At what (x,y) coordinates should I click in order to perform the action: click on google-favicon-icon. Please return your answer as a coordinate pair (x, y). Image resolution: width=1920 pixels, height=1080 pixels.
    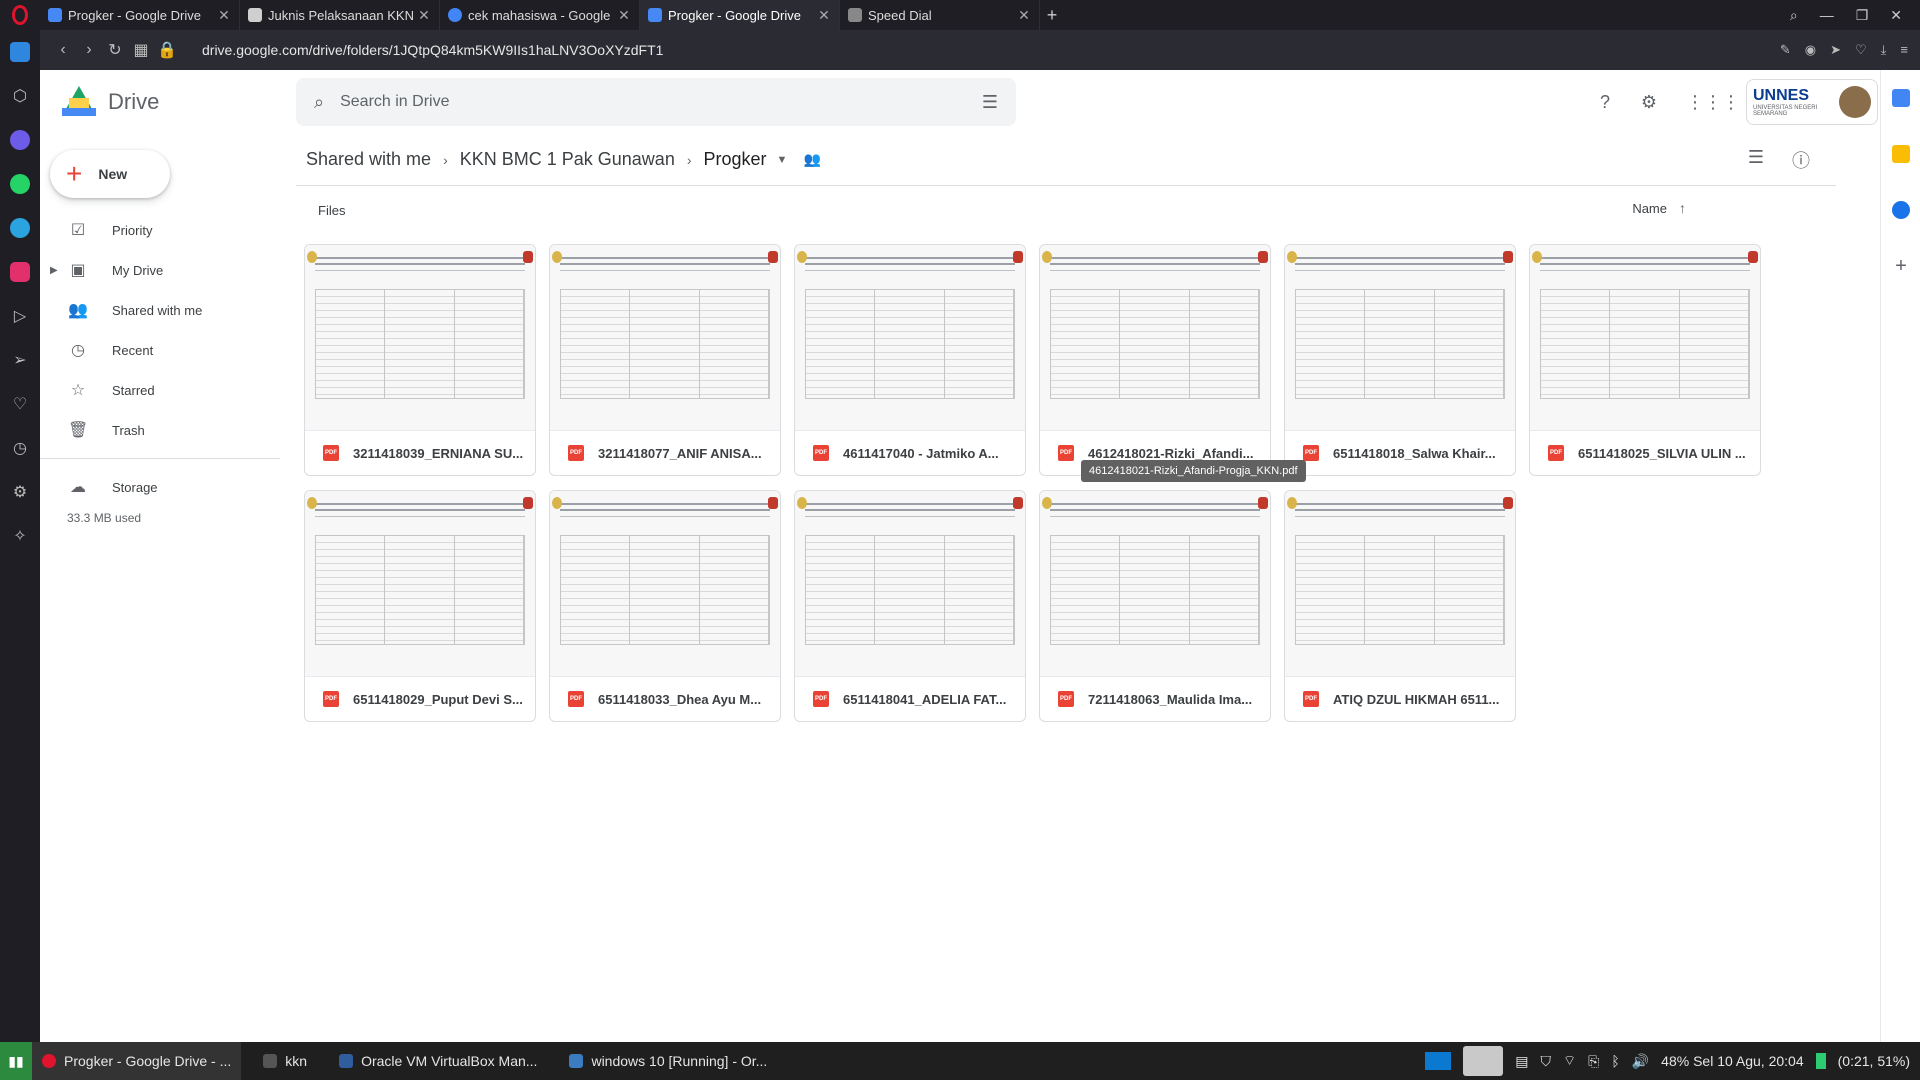
    Looking at the image, I should click on (455, 15).